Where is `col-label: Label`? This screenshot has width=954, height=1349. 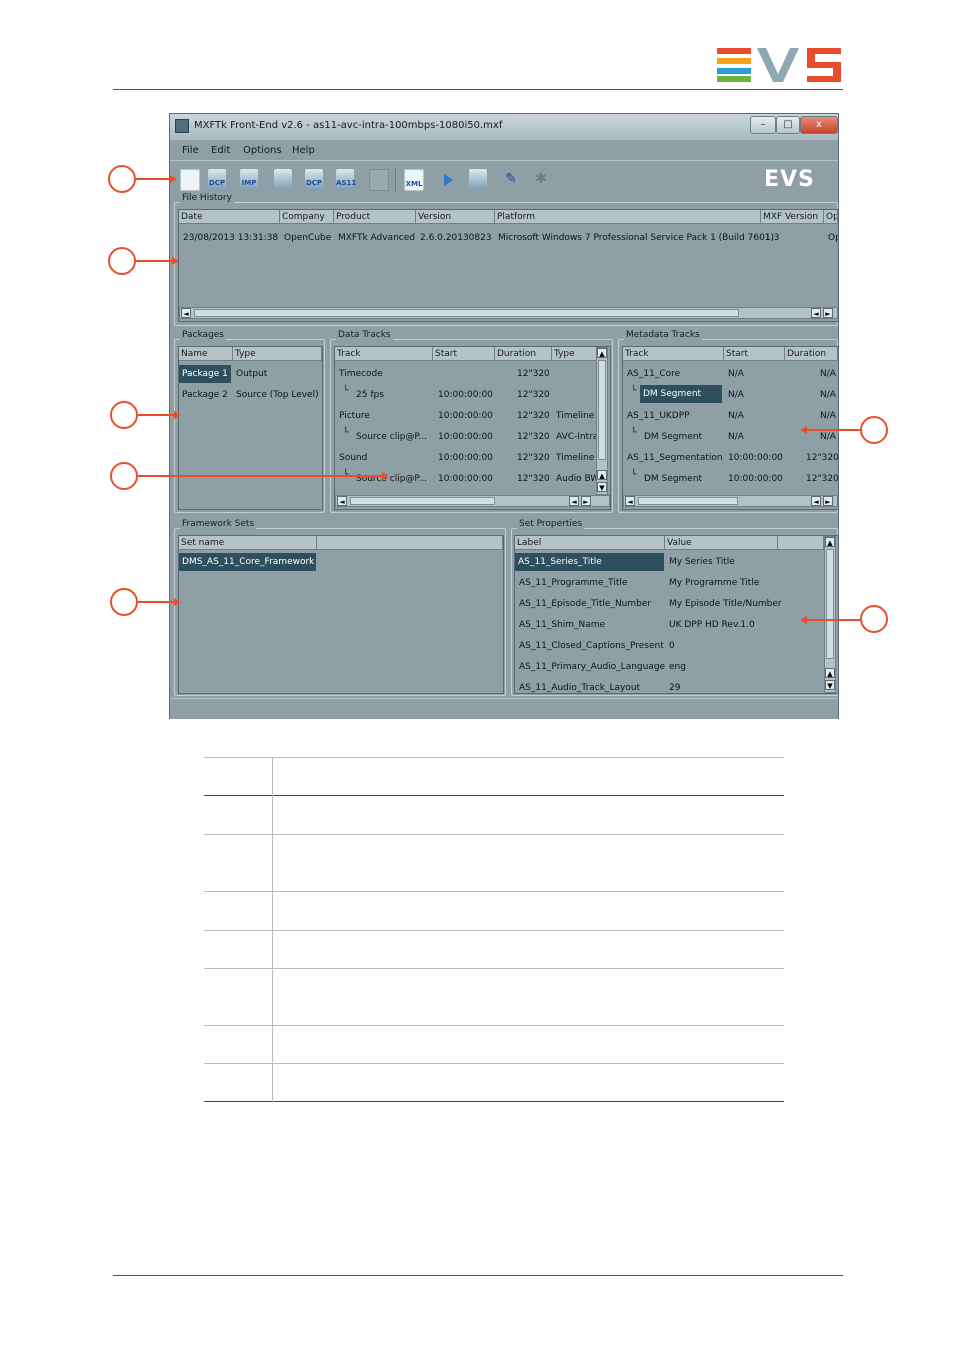
col-label: Label is located at coordinates (590, 543).